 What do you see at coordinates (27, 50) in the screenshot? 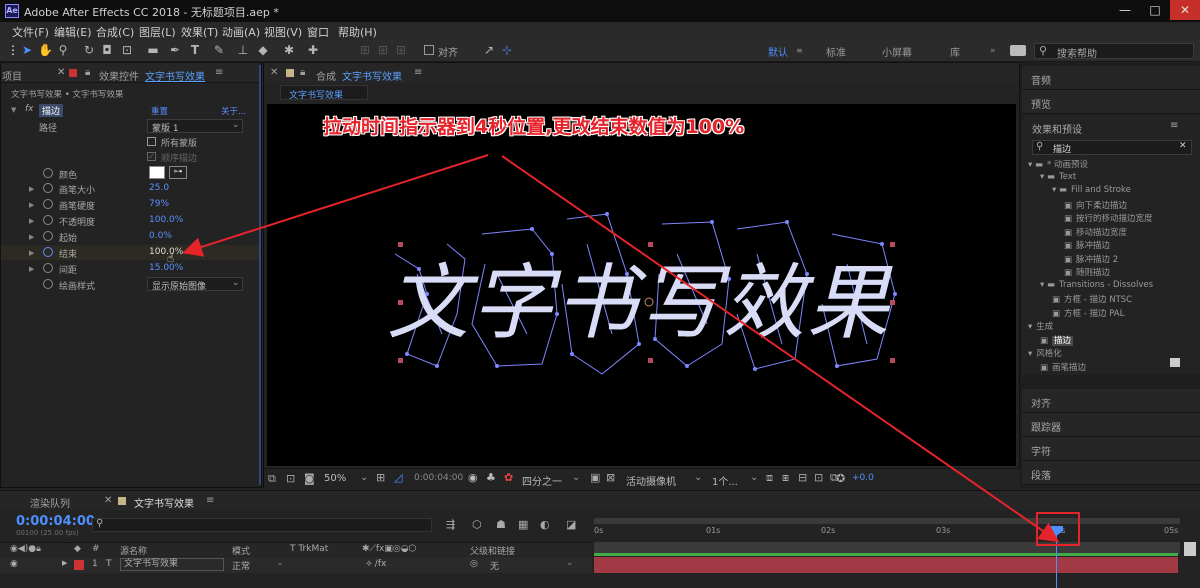
I see `selection-tool-icon: ➤` at bounding box center [27, 50].